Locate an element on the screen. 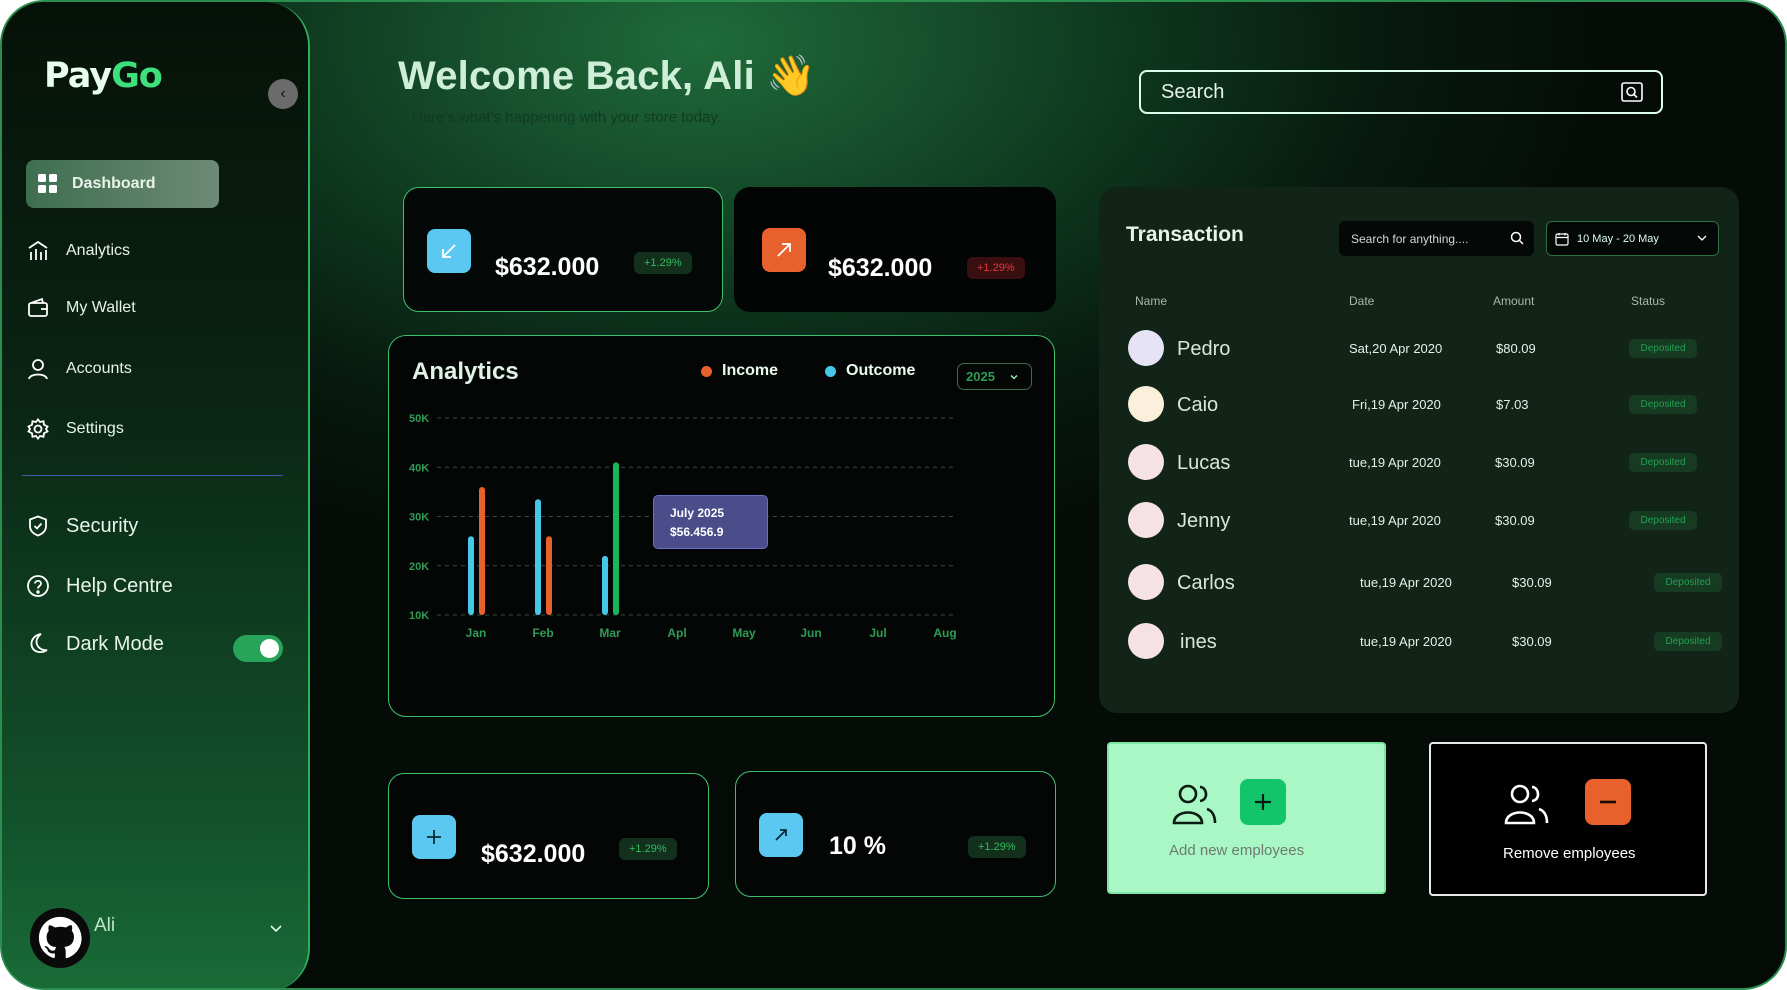  table-row: Pedro Sat,20 Apr 2020 $80.09 Deposited is located at coordinates (1419, 353).